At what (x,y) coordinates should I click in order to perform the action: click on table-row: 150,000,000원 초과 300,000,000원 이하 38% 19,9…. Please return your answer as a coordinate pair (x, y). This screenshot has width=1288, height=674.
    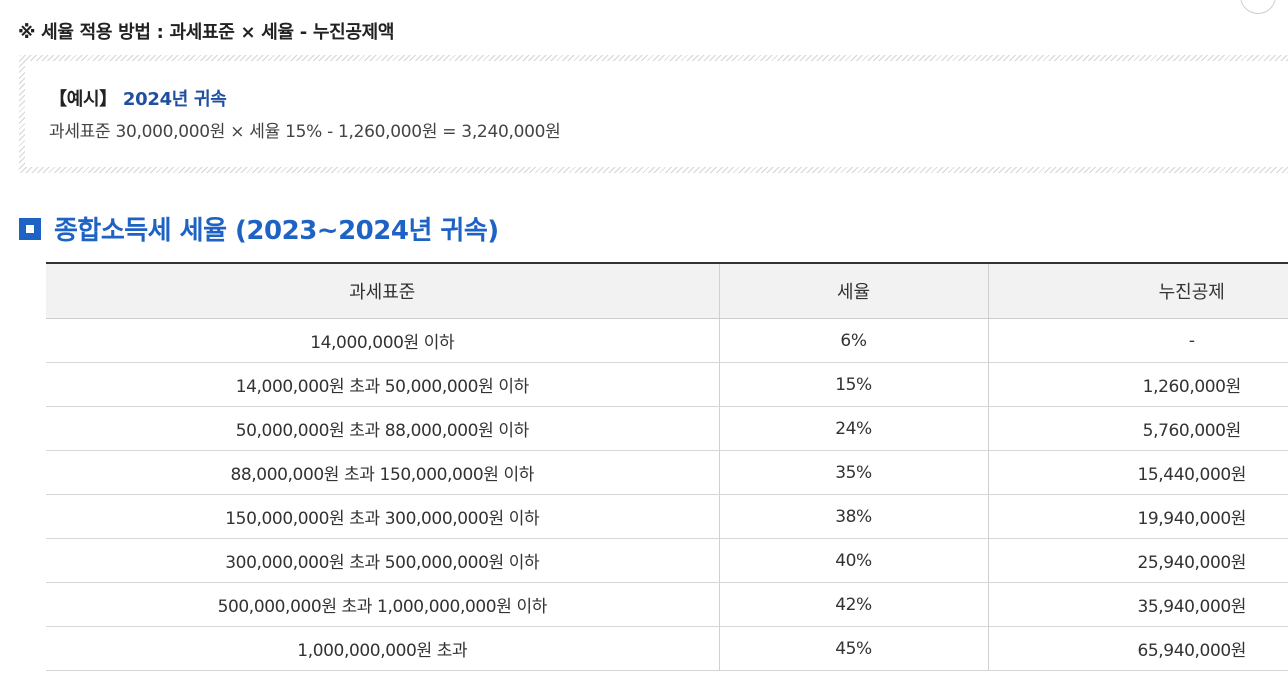
    Looking at the image, I should click on (667, 516).